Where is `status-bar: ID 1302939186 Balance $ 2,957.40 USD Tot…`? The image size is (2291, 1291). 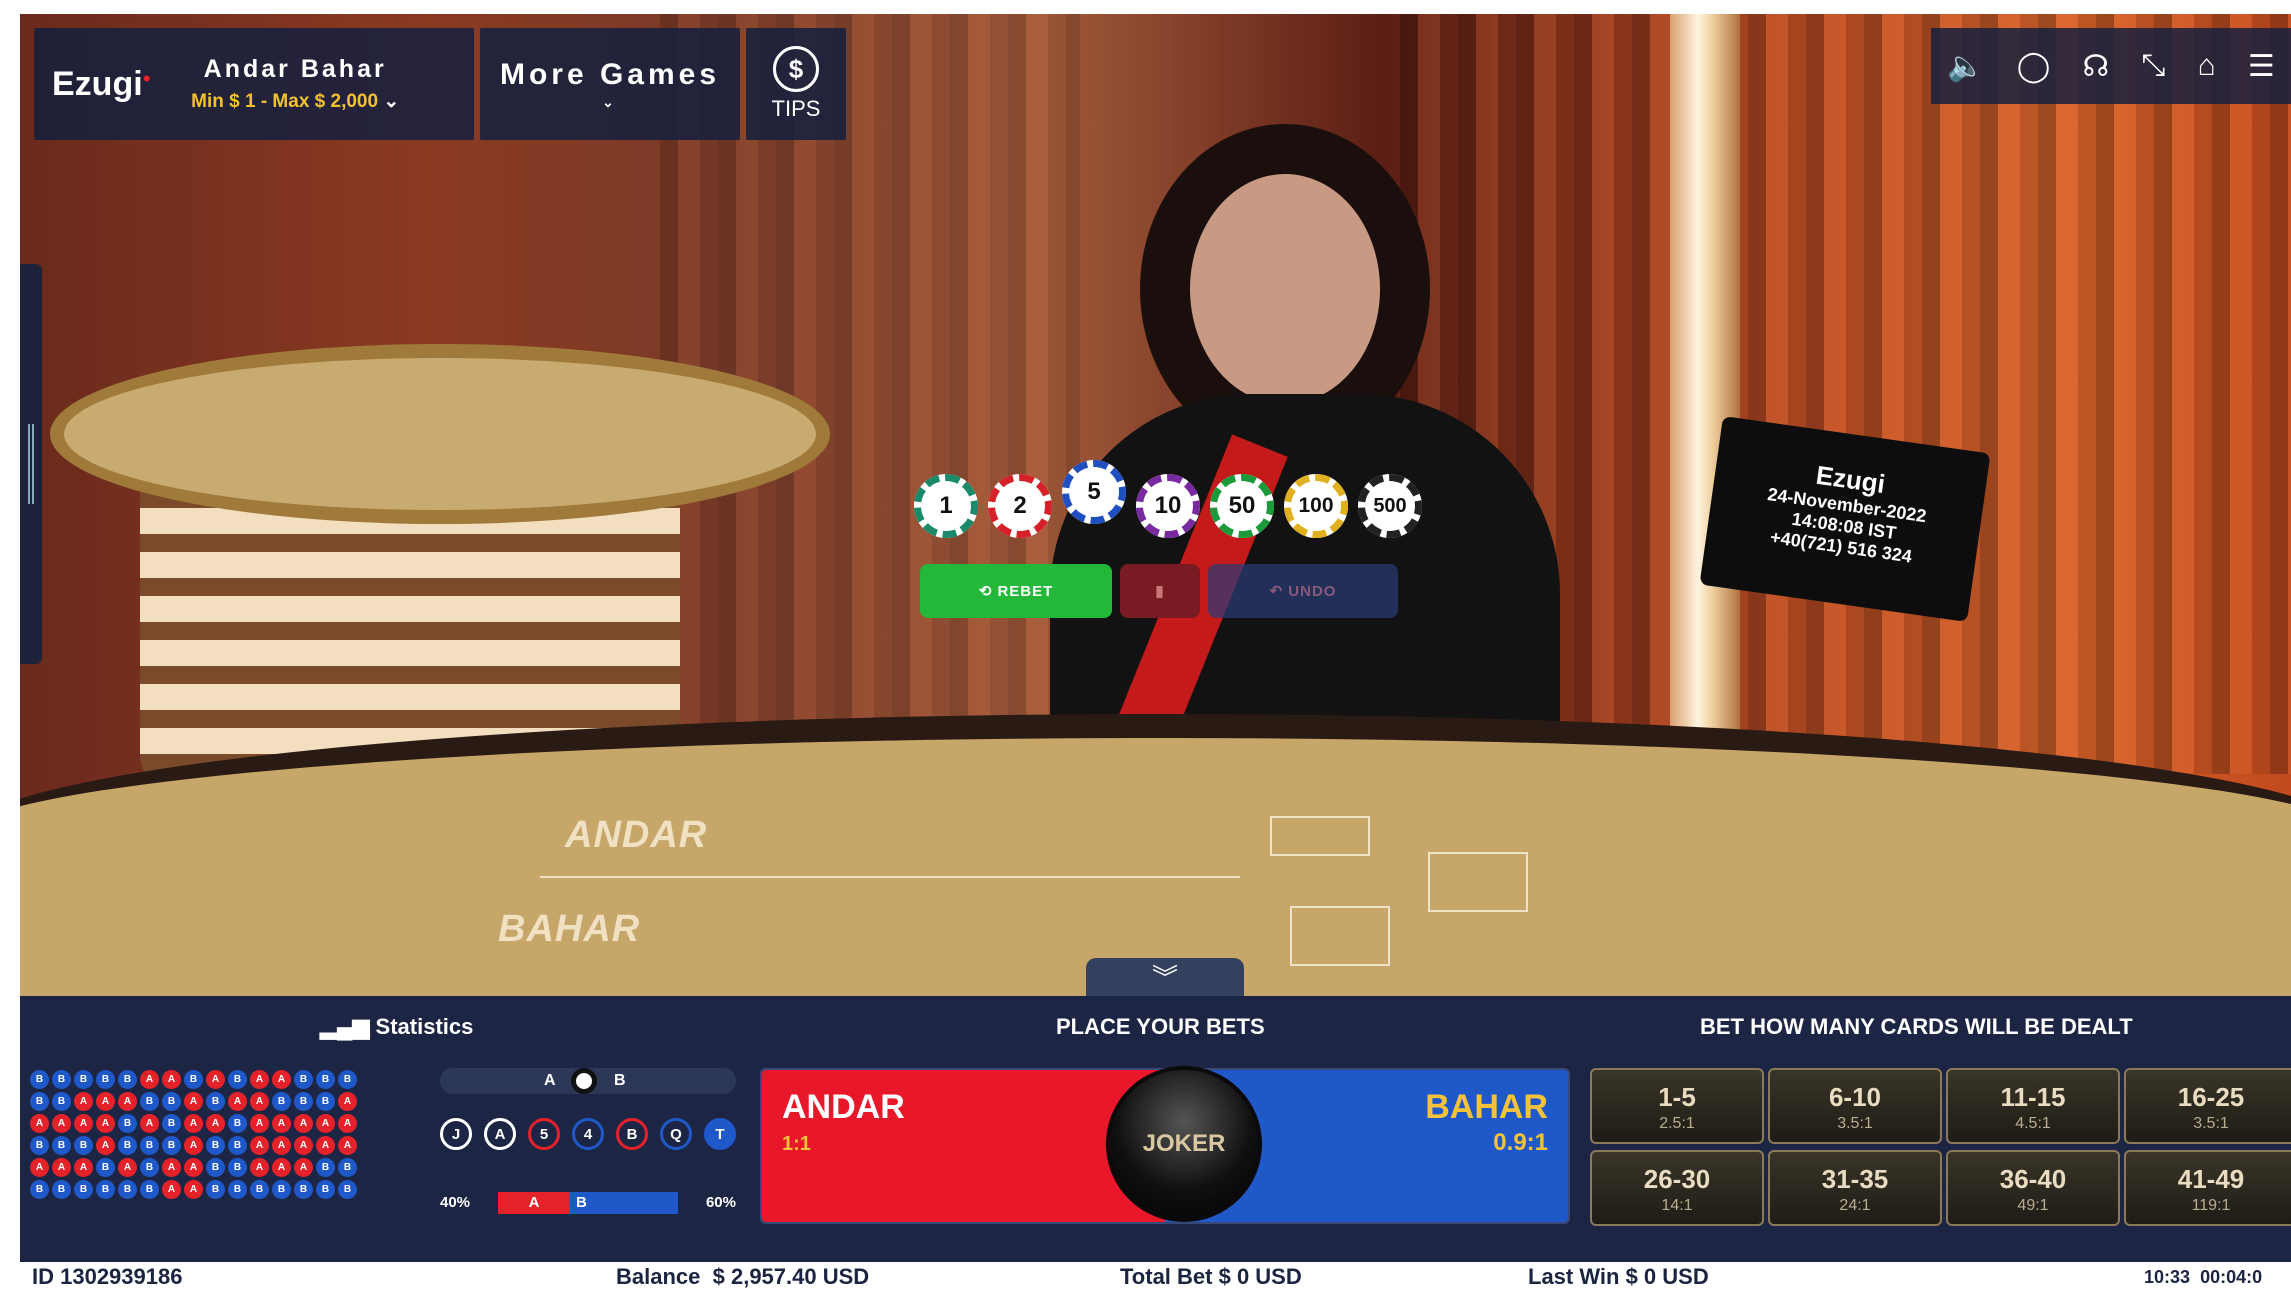 status-bar: ID 1302939186 Balance $ 2,957.40 USD Tot… is located at coordinates (1155, 1276).